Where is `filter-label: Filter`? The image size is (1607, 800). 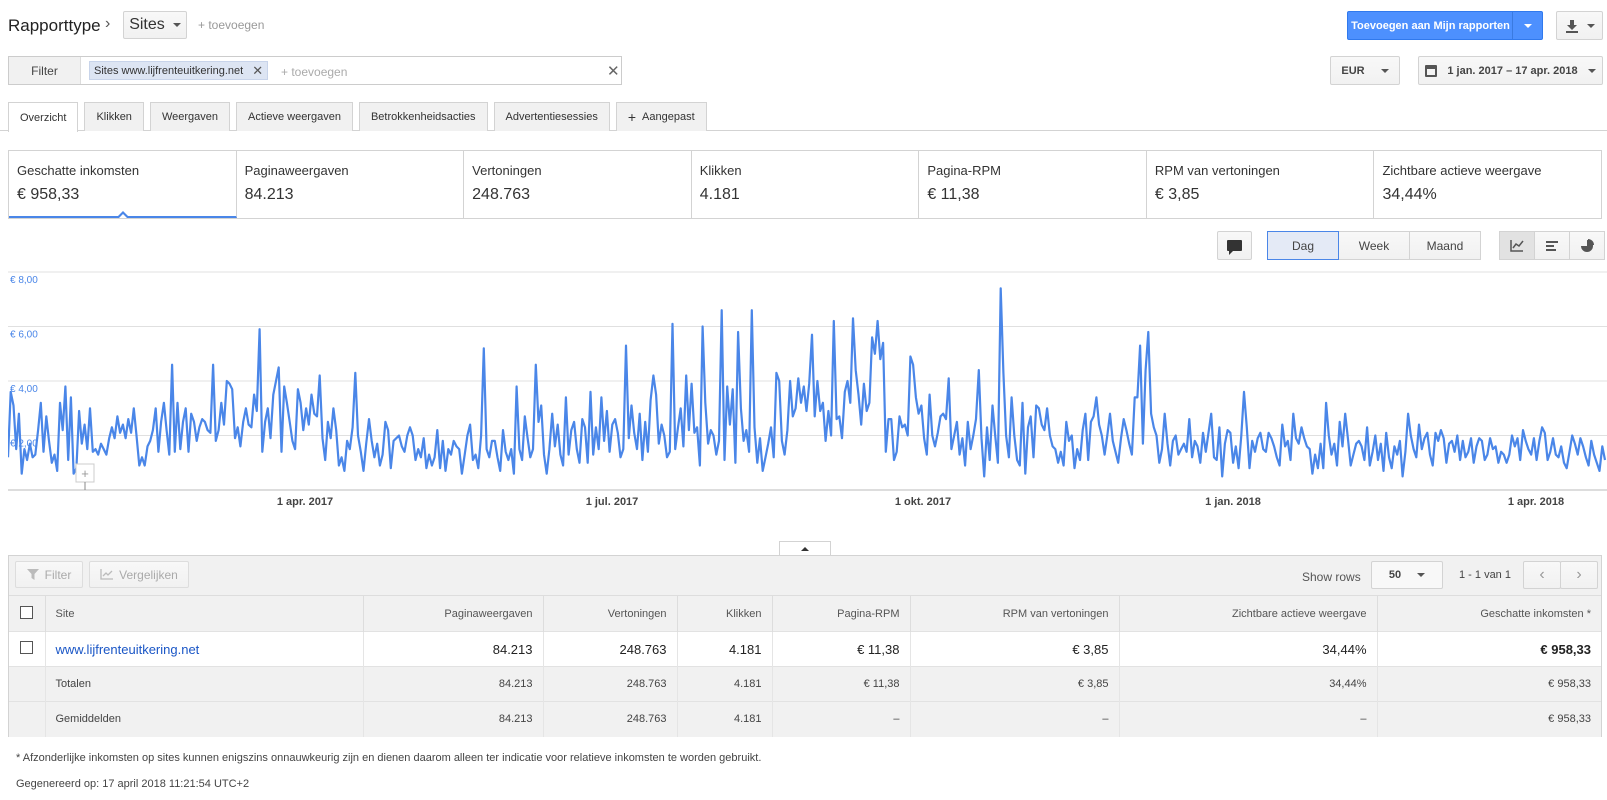 filter-label: Filter is located at coordinates (45, 70).